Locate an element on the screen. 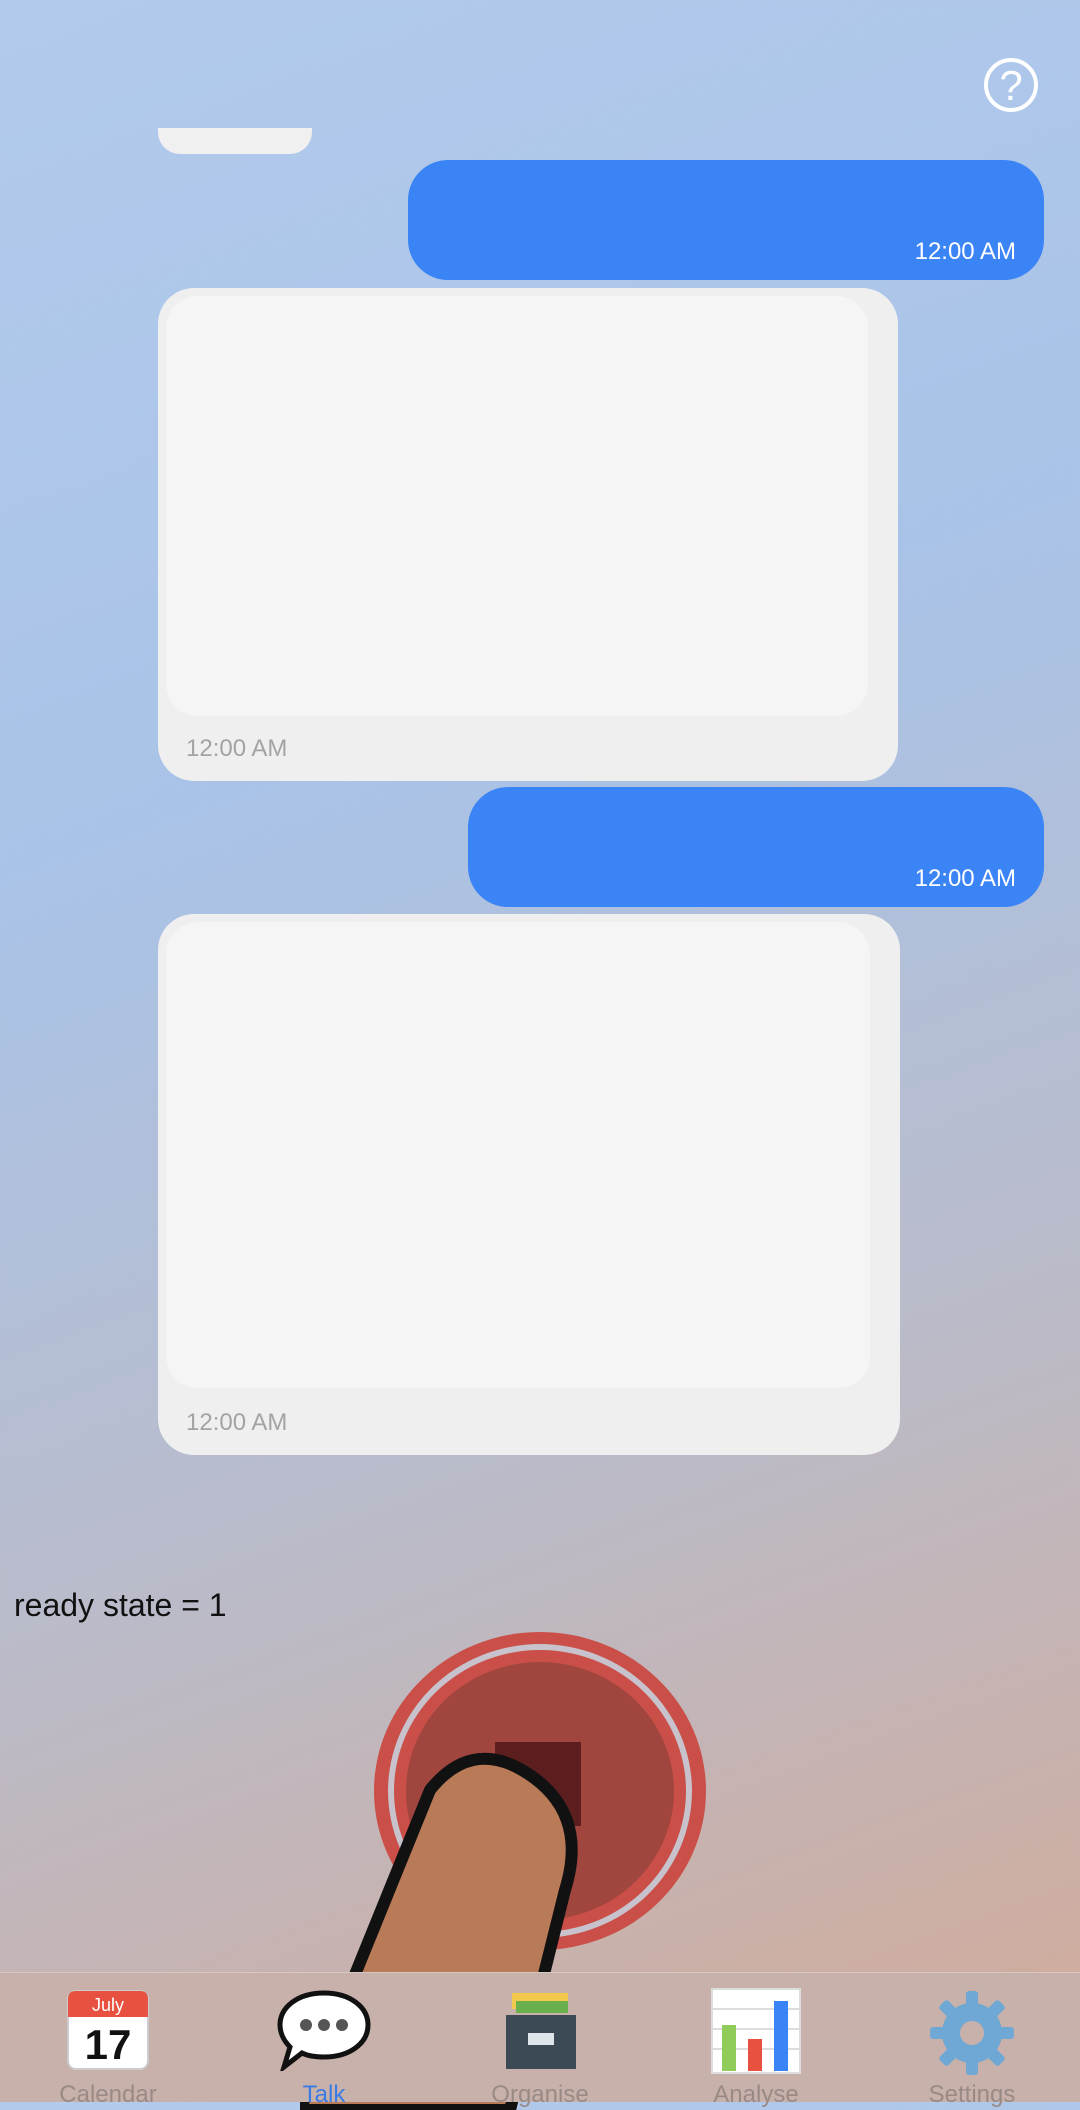 The height and width of the screenshot is (2110, 1080). speech-bubble-icon is located at coordinates (324, 2030).